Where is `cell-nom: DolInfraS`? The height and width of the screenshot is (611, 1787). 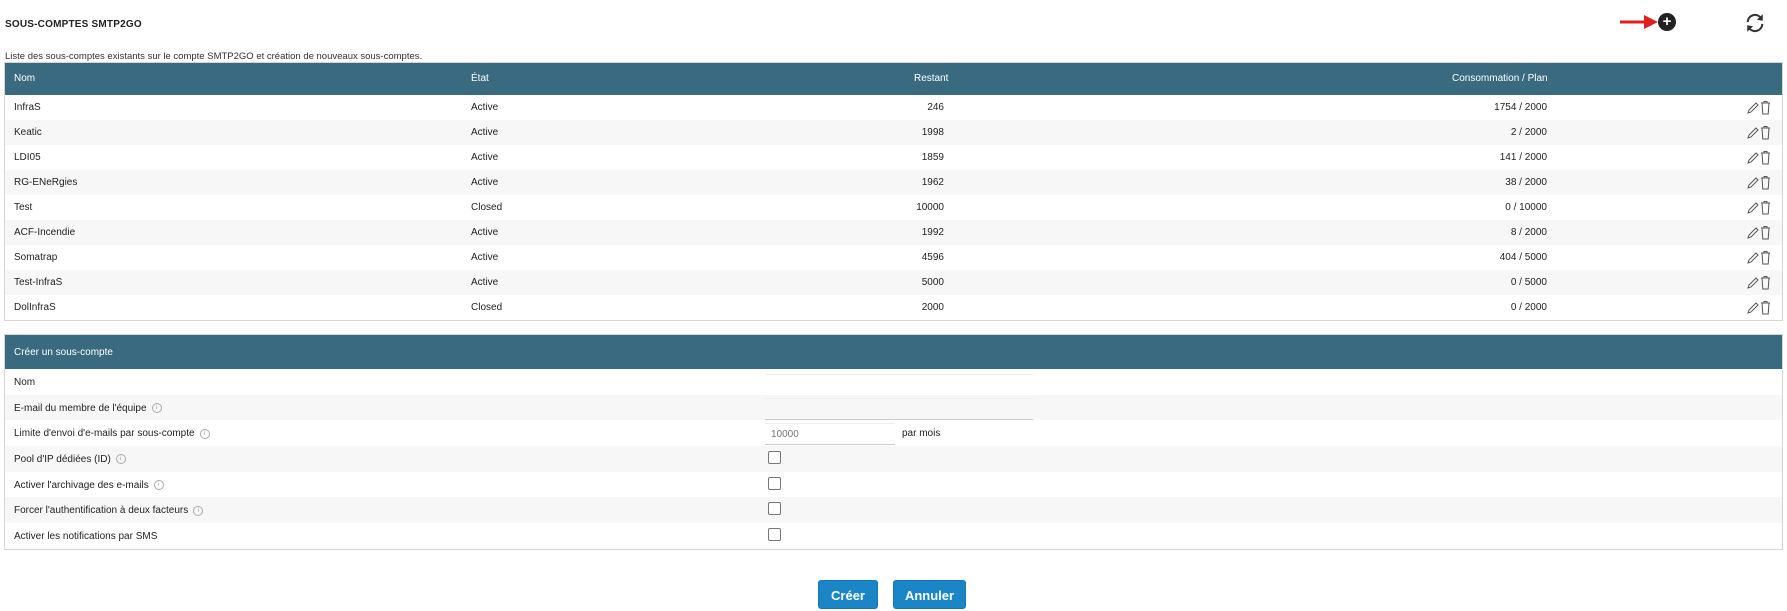
cell-nom: DolInfraS is located at coordinates (35, 307).